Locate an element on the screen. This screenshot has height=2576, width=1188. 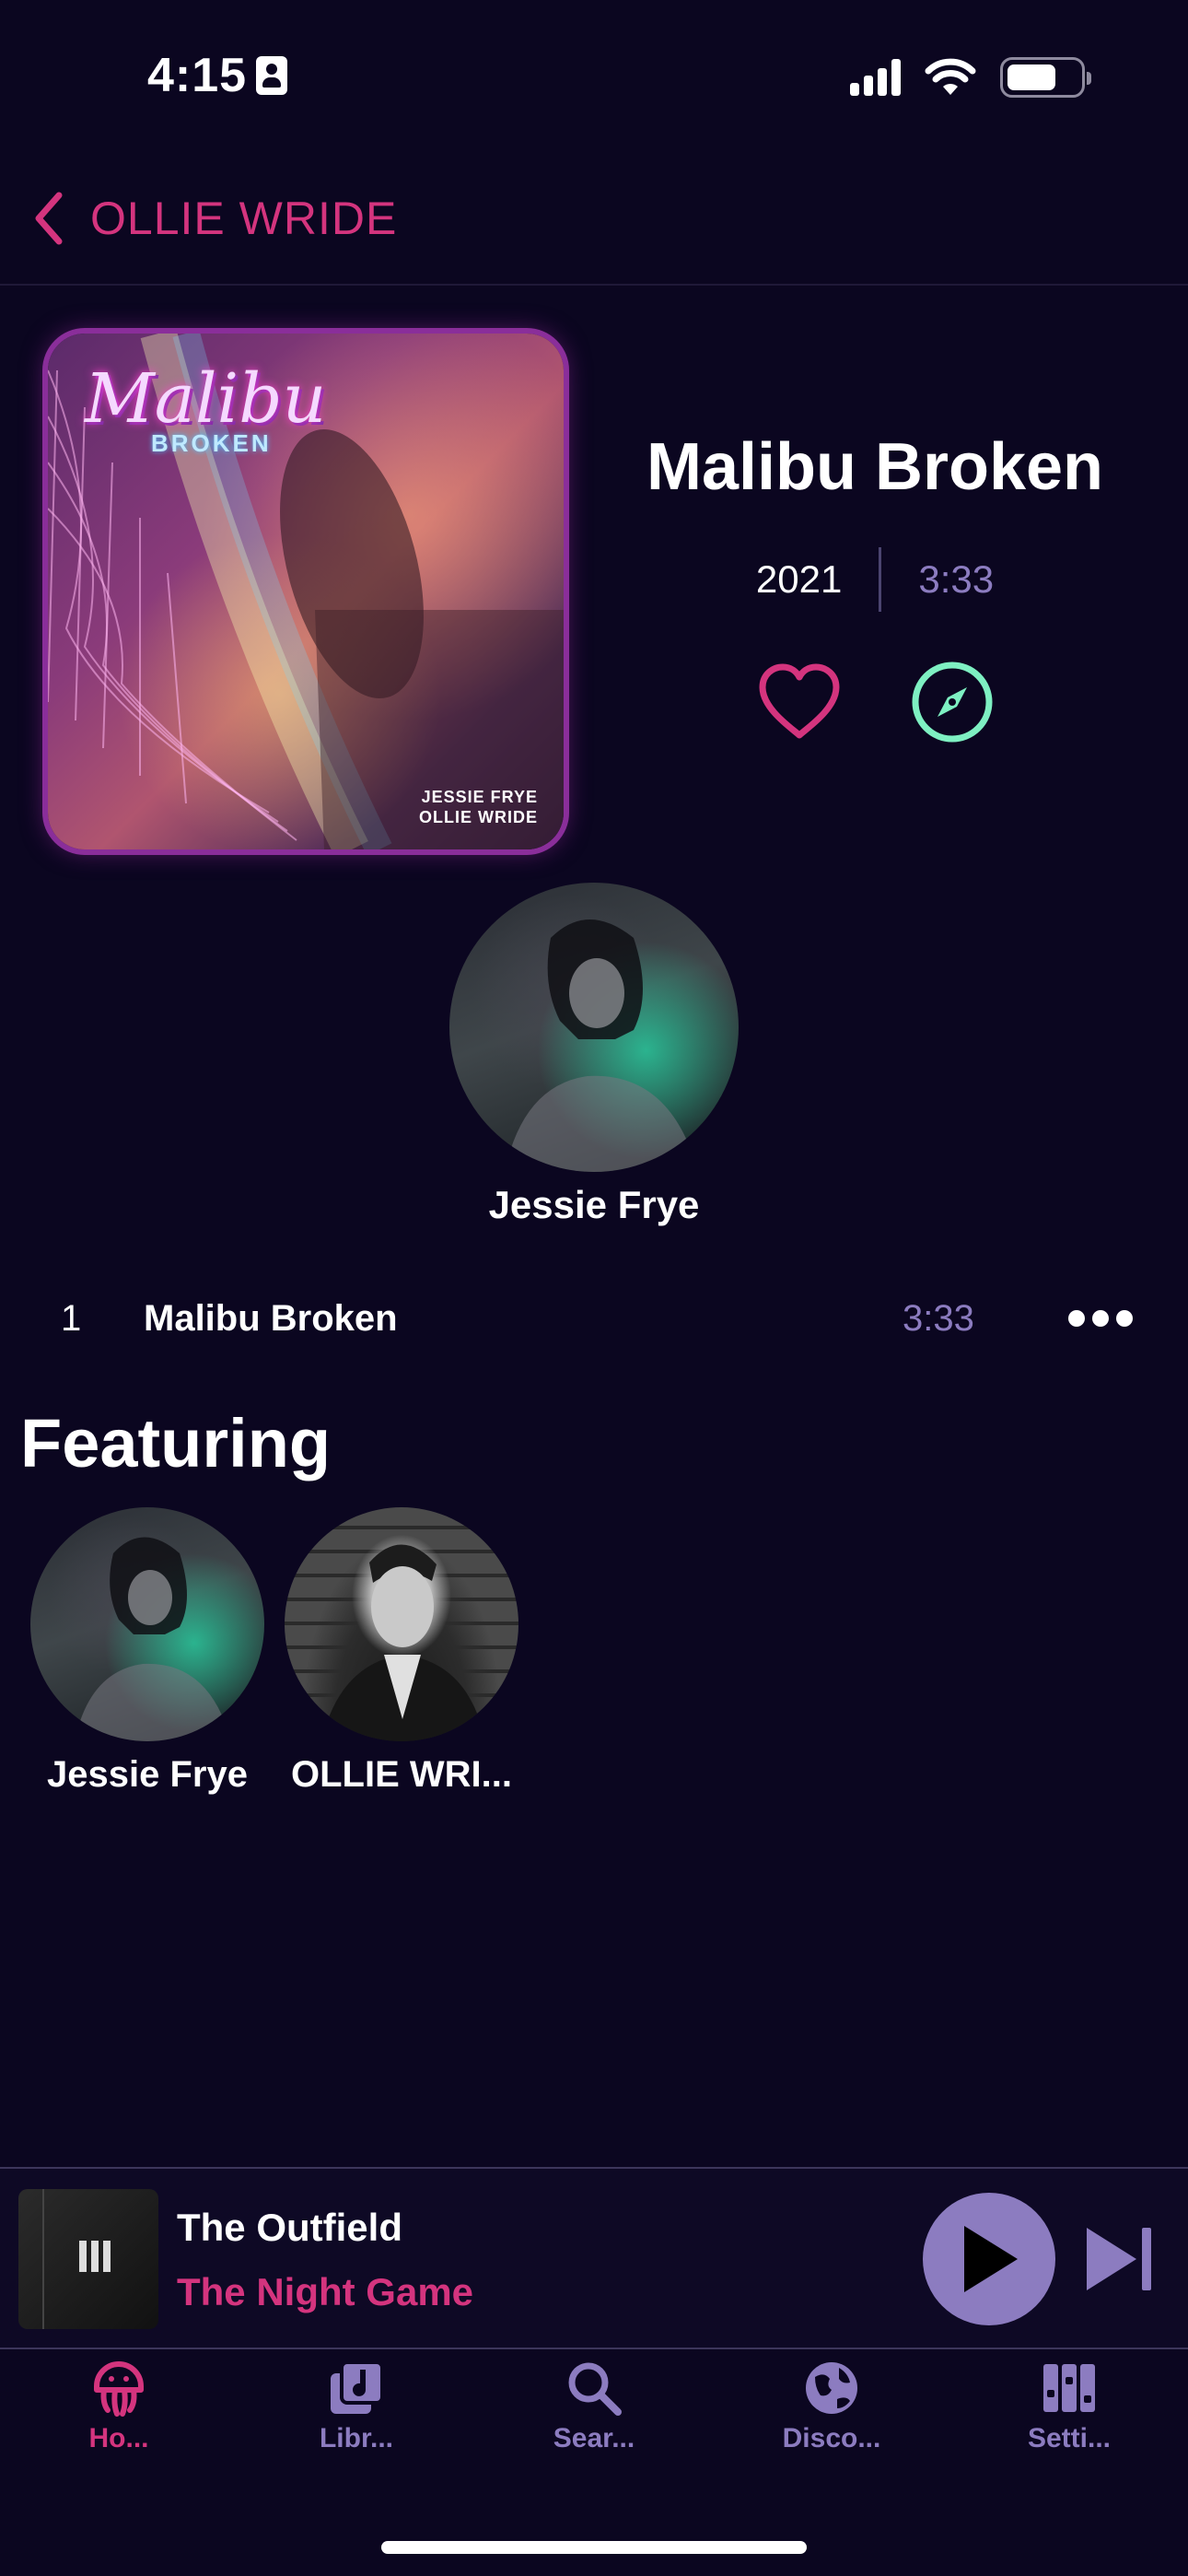
library-icon is located at coordinates (357, 2387).